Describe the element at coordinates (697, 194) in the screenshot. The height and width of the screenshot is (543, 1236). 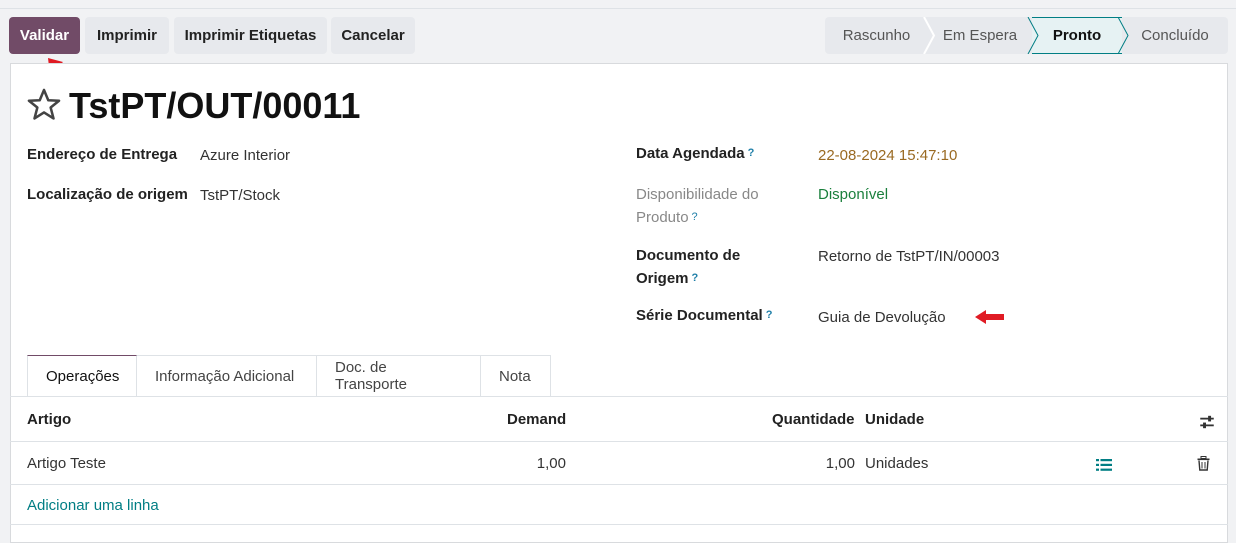
I see `availability-label-line1: Disponibilidade do` at that location.